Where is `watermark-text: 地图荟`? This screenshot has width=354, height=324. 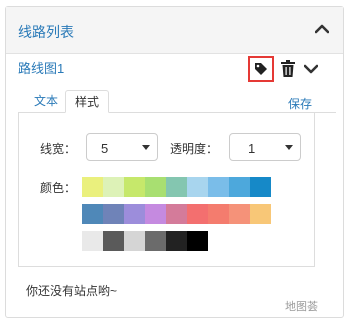
watermark-text: 地图荟 is located at coordinates (301, 307).